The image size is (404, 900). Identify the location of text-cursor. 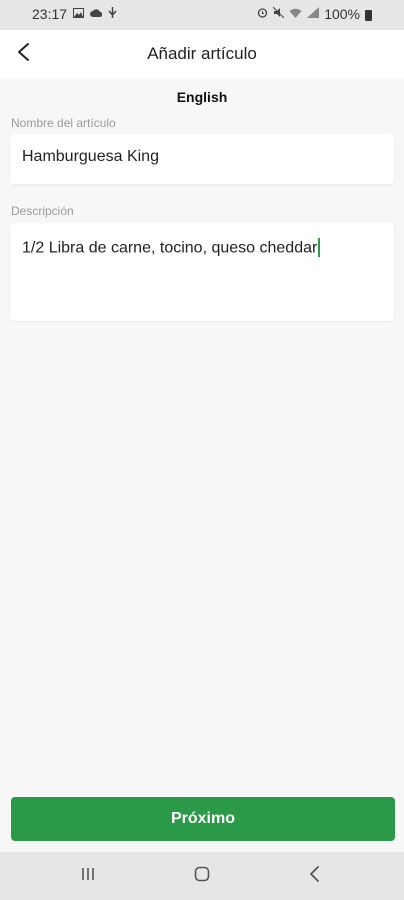
(319, 247).